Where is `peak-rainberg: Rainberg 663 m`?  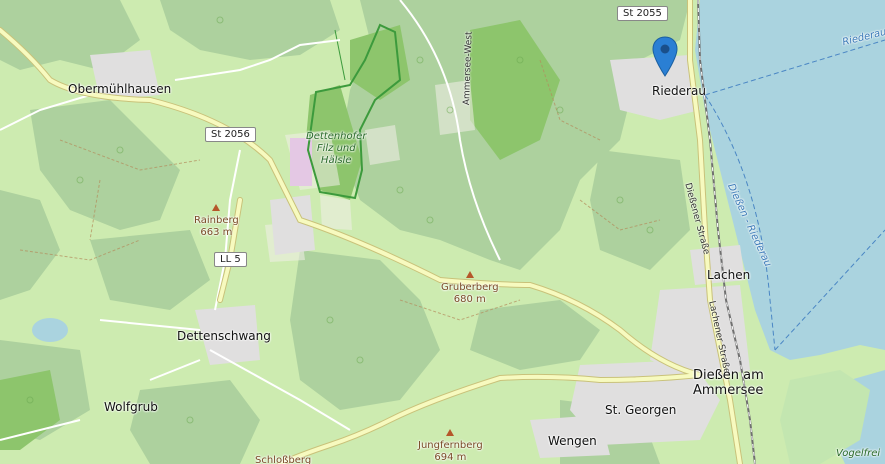 peak-rainberg: Rainberg 663 m is located at coordinates (216, 221).